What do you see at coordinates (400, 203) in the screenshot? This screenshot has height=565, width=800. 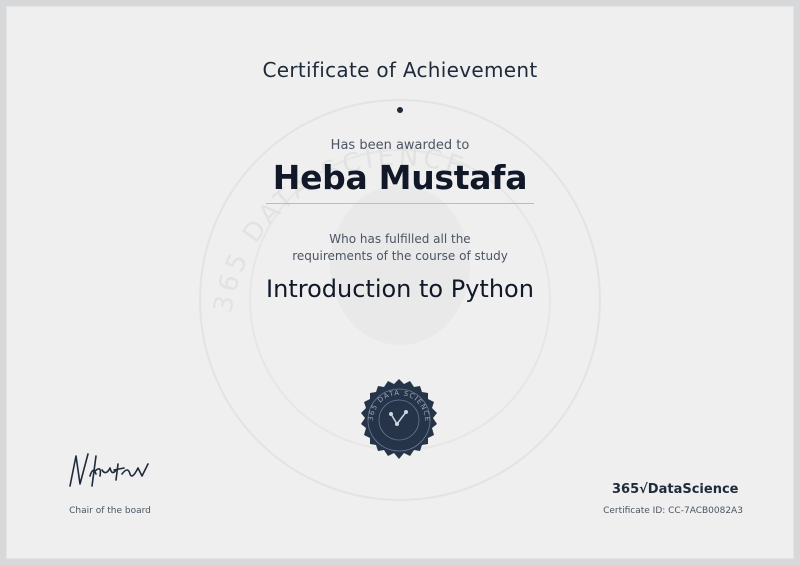 I see `name-underline` at bounding box center [400, 203].